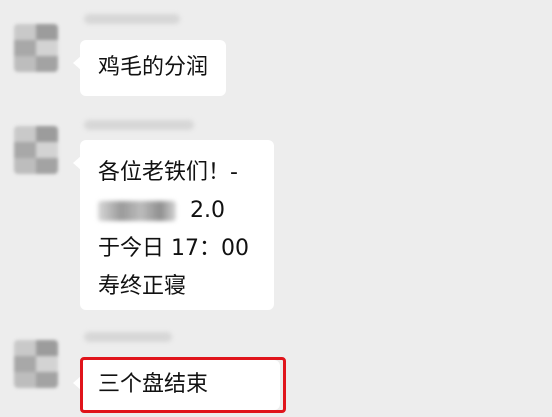  I want to click on message-line-4: 寿终正寝, so click(142, 286).